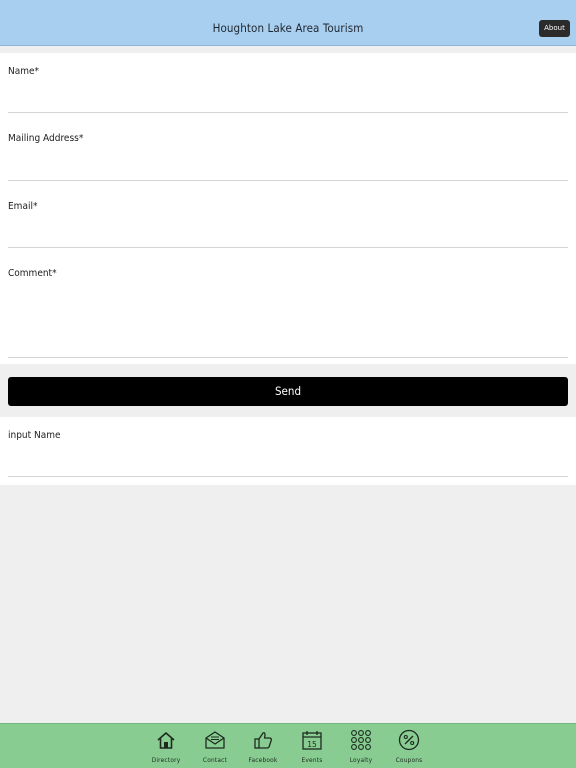 The width and height of the screenshot is (576, 768). What do you see at coordinates (409, 740) in the screenshot?
I see `percent-icon` at bounding box center [409, 740].